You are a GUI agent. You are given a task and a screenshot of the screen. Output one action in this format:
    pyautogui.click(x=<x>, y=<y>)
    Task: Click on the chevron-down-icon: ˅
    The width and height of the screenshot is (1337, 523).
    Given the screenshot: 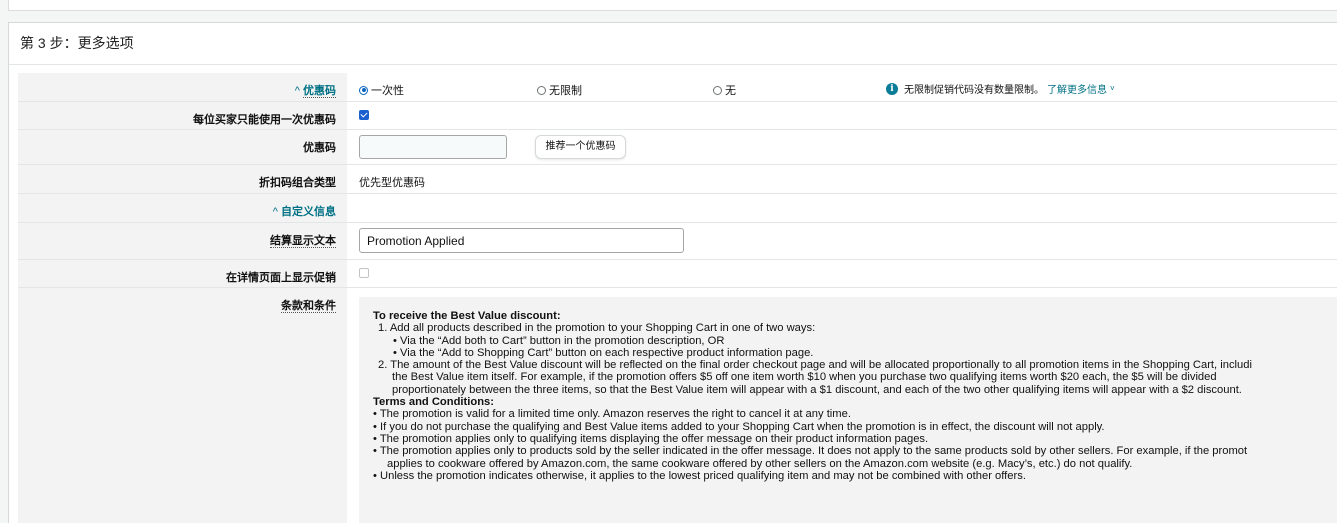 What is the action you would take?
    pyautogui.click(x=1112, y=88)
    